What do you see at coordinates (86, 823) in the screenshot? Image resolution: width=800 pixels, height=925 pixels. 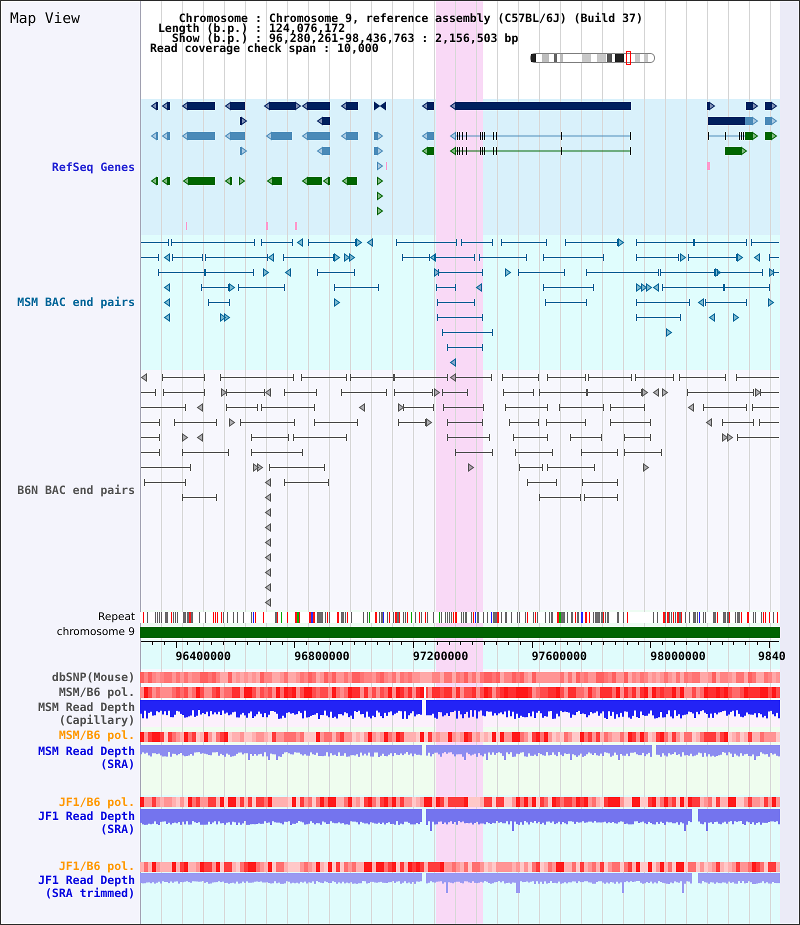 I see `track-label: JF1 Read Depth (SRA)` at bounding box center [86, 823].